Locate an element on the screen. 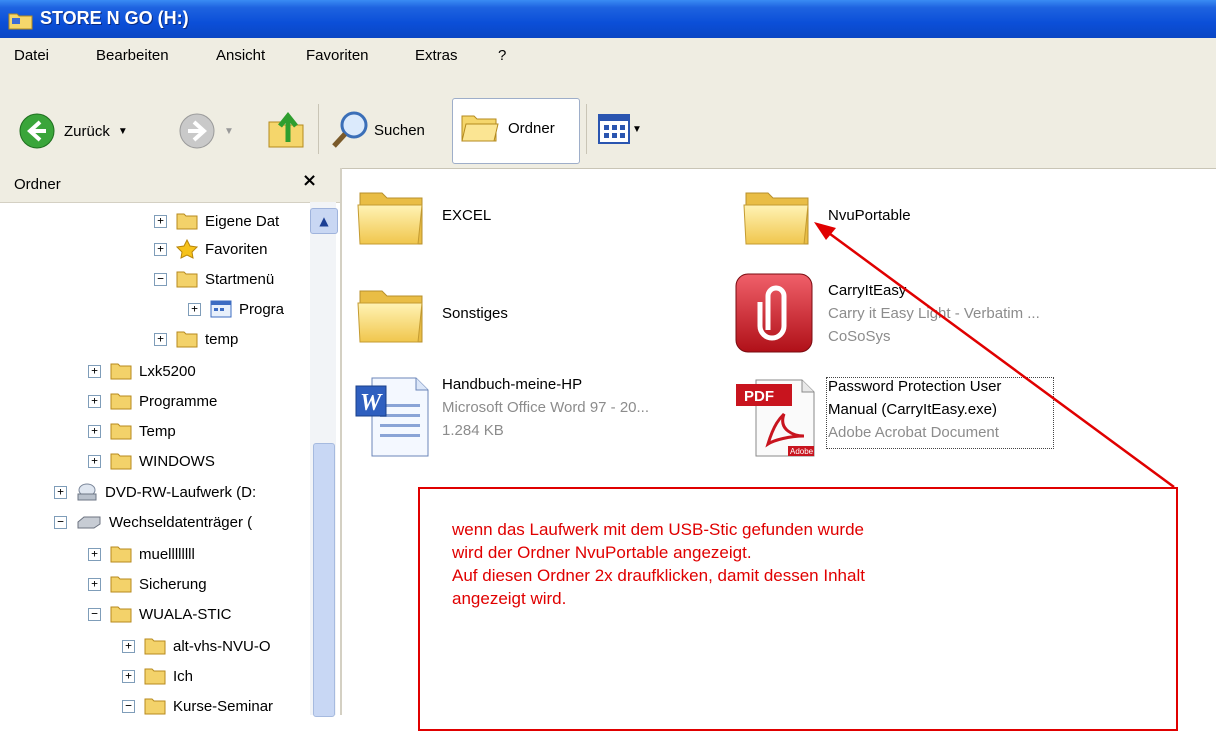 The height and width of the screenshot is (731, 1216). folders-pane-title: Ordner is located at coordinates (37, 184).